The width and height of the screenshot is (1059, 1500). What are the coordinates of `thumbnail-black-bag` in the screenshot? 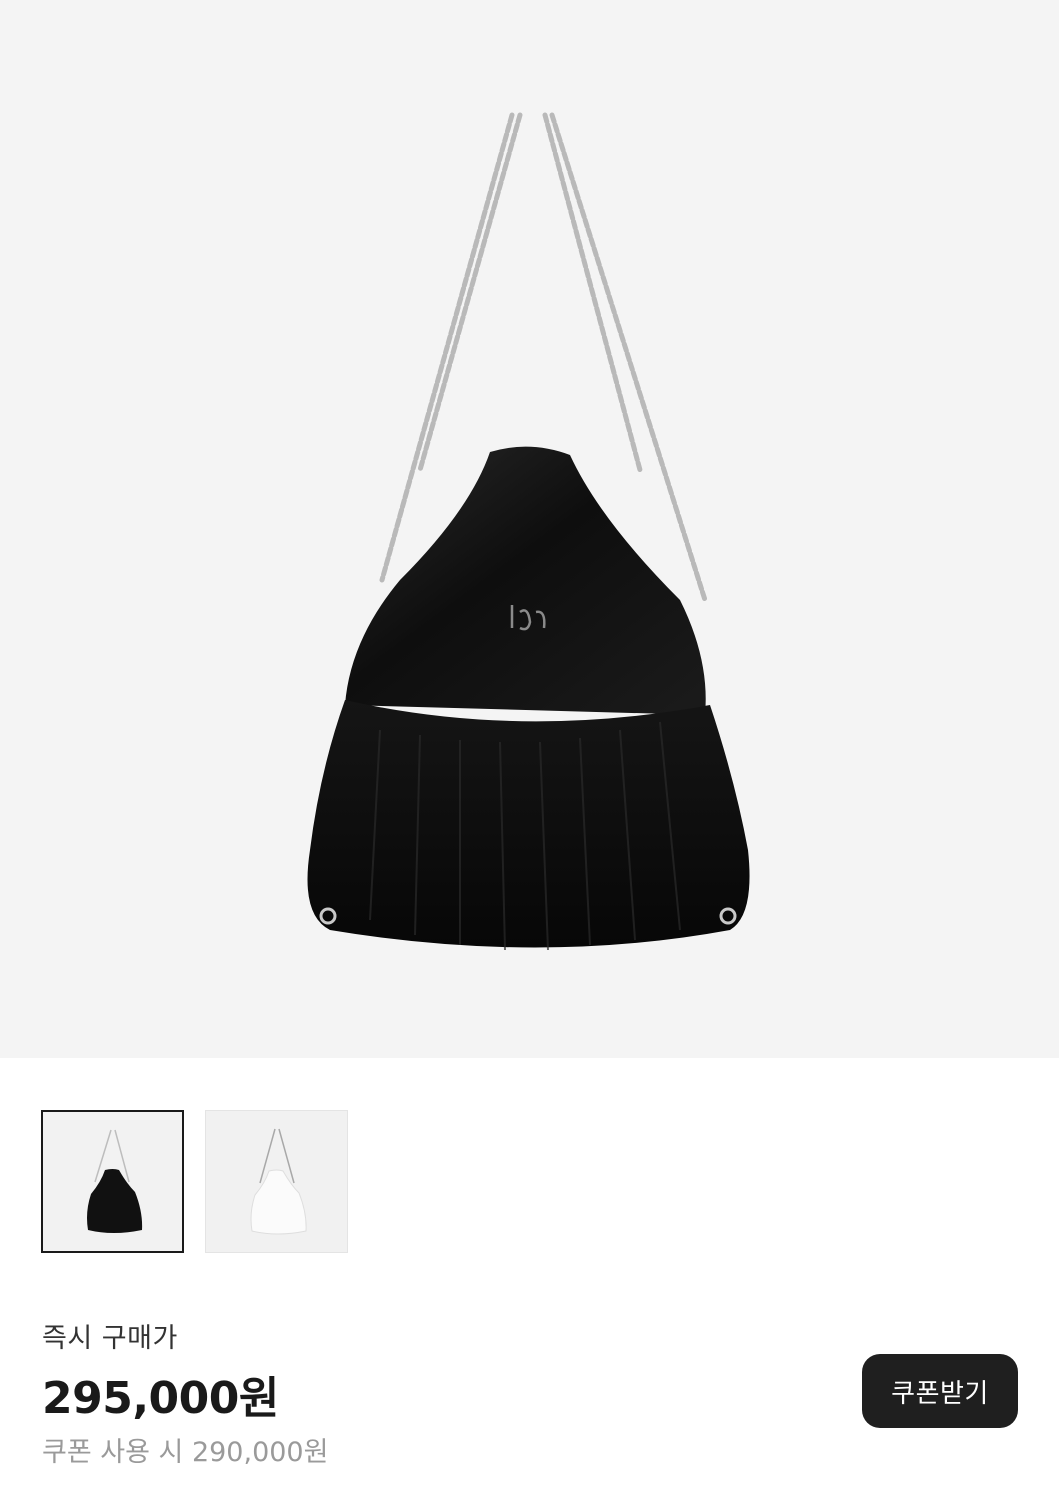 It's located at (112, 1181).